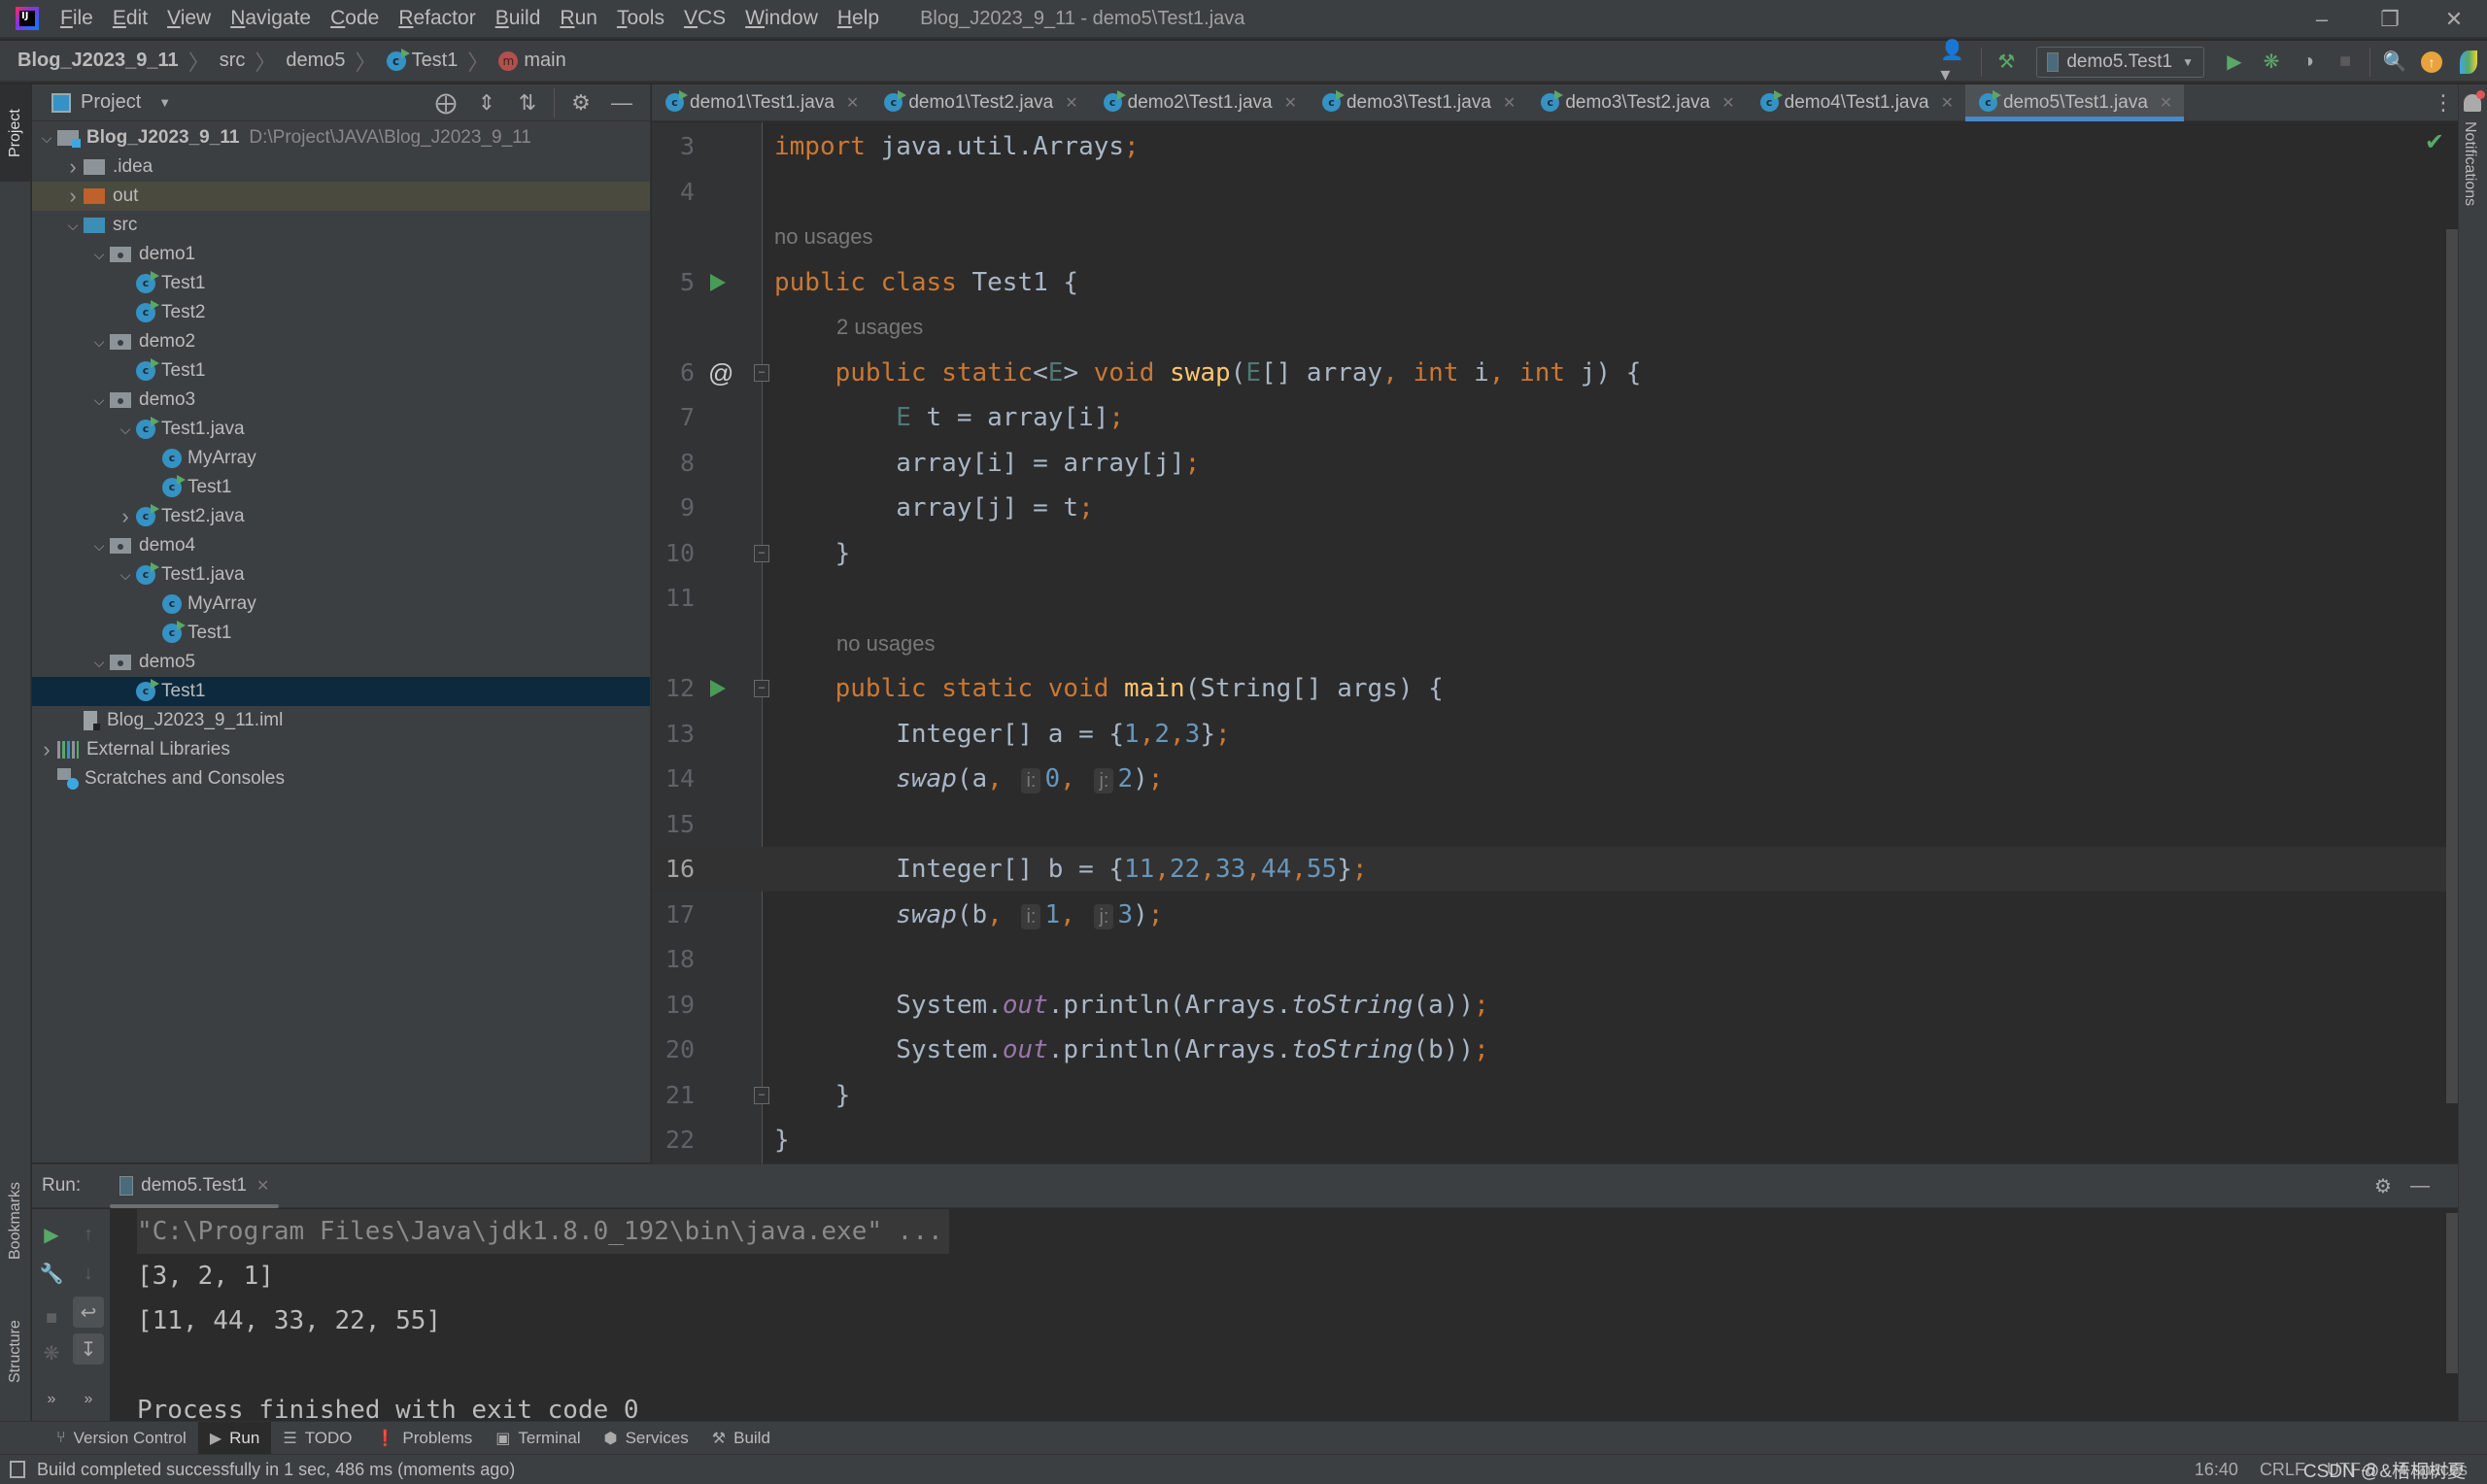  Describe the element at coordinates (2419, 1186) in the screenshot. I see `hide-panel-icon: —` at that location.